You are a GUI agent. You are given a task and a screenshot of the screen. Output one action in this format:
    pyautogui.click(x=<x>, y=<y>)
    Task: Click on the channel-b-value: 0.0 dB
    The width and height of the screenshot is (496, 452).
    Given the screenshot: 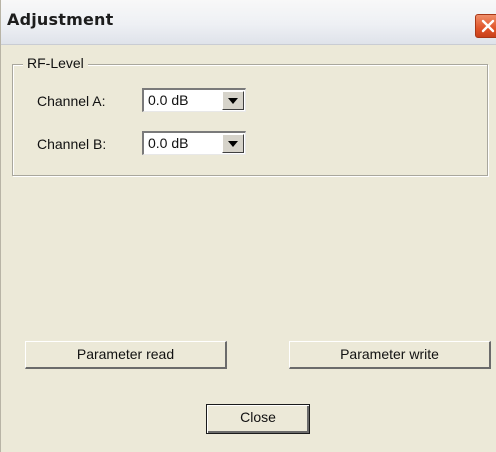 What is the action you would take?
    pyautogui.click(x=168, y=143)
    